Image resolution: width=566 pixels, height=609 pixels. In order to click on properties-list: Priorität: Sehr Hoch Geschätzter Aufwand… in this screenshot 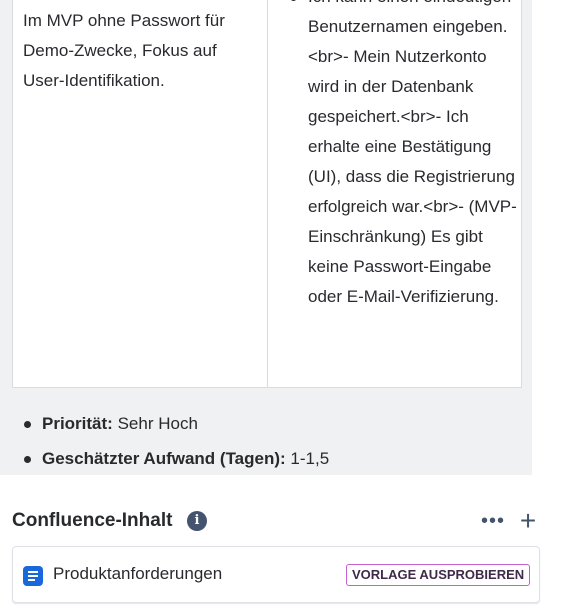, I will do `click(176, 444)`.